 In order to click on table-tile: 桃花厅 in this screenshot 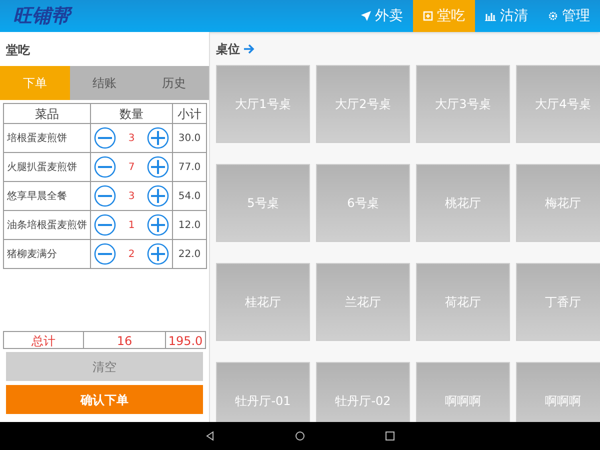, I will do `click(463, 203)`.